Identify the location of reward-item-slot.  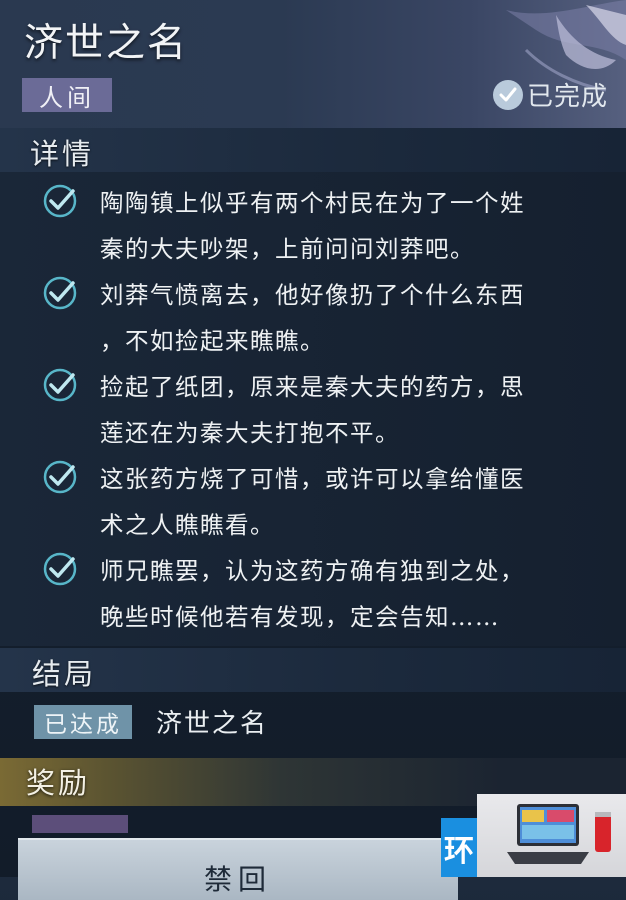
(80, 824).